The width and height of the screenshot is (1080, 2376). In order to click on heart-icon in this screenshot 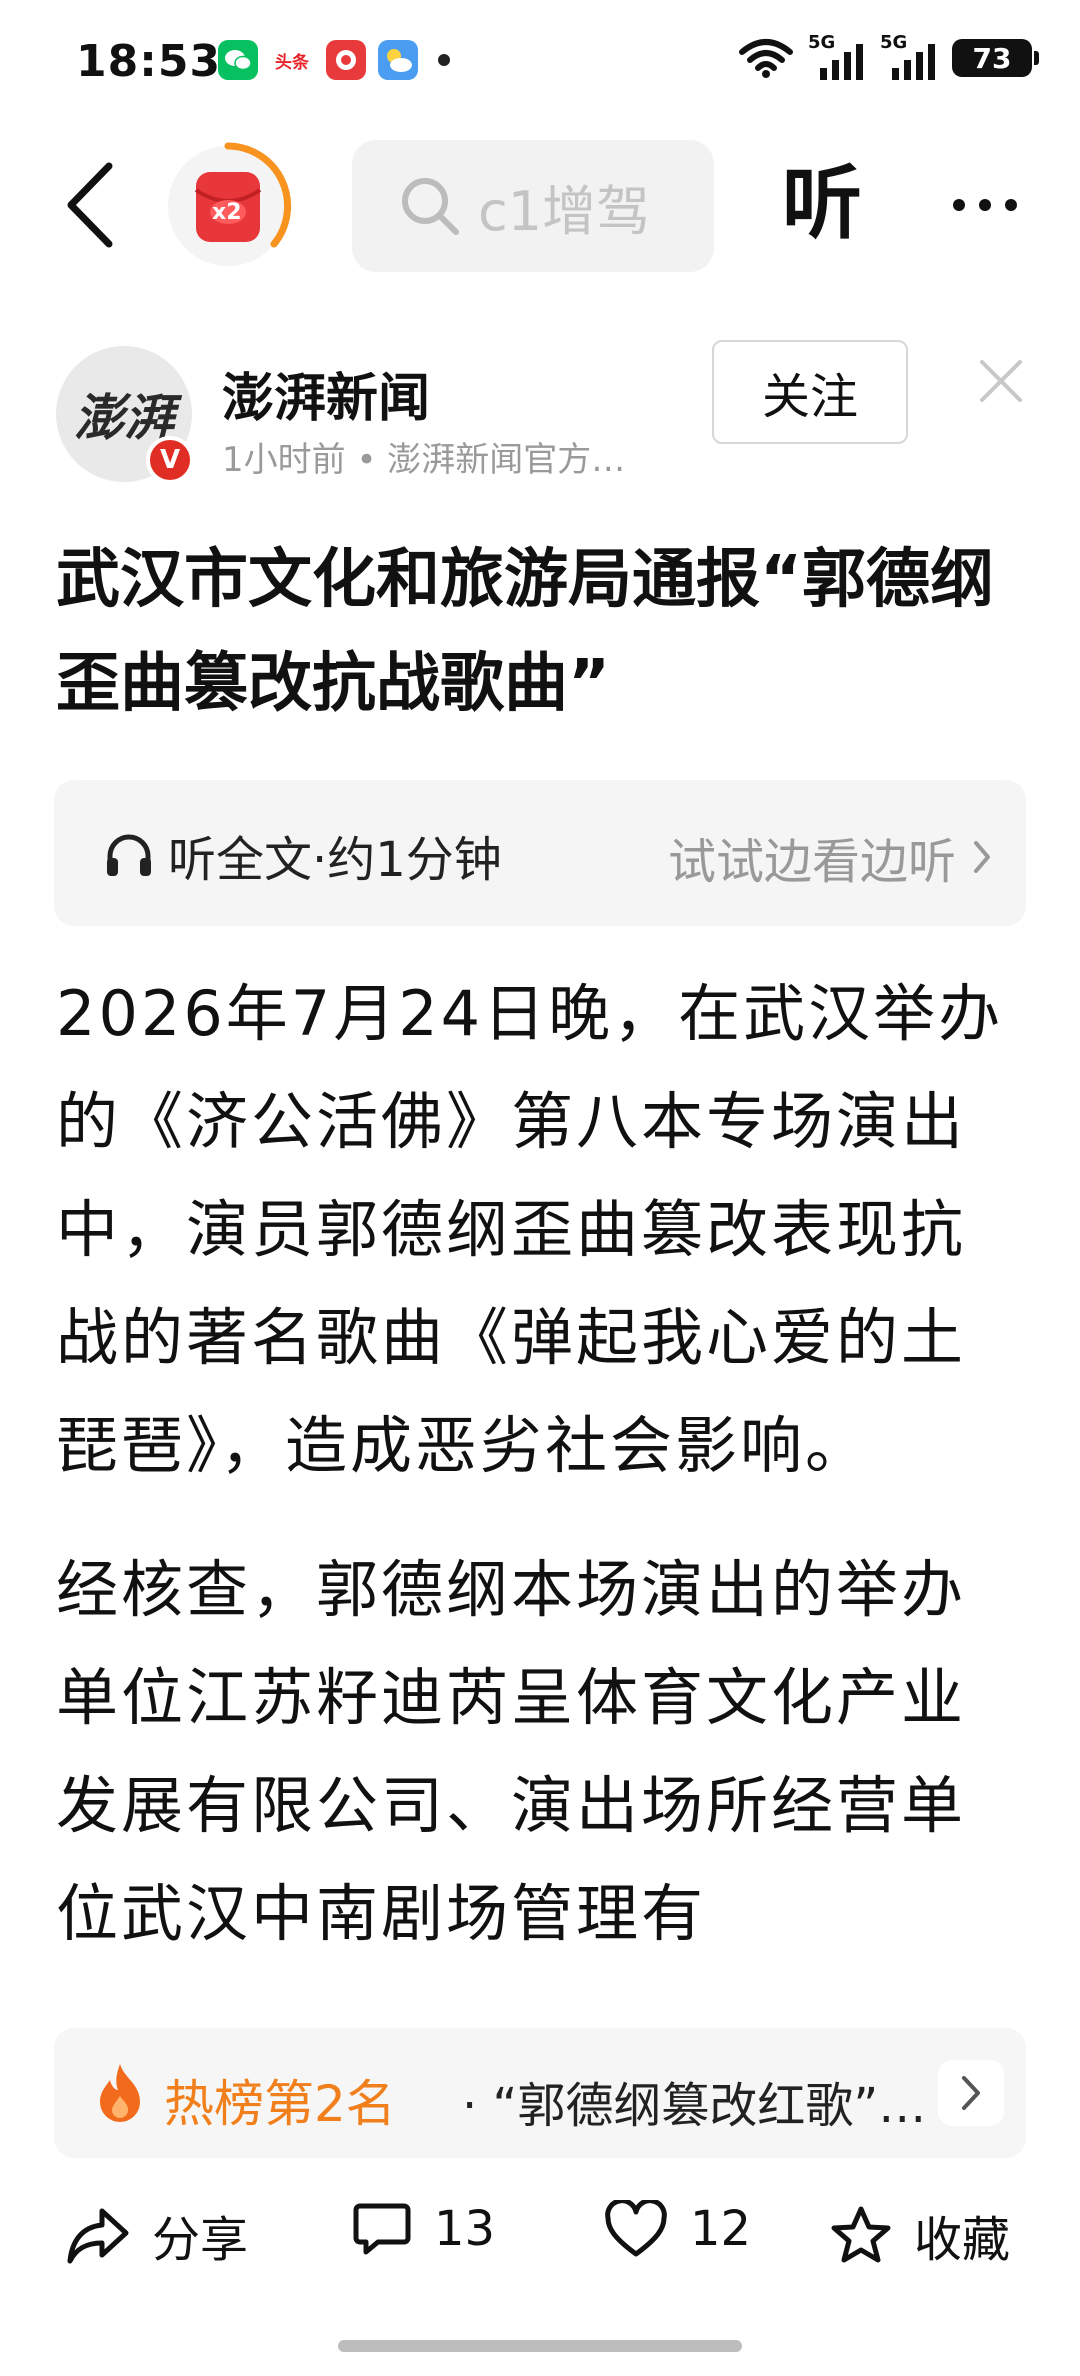, I will do `click(636, 2228)`.